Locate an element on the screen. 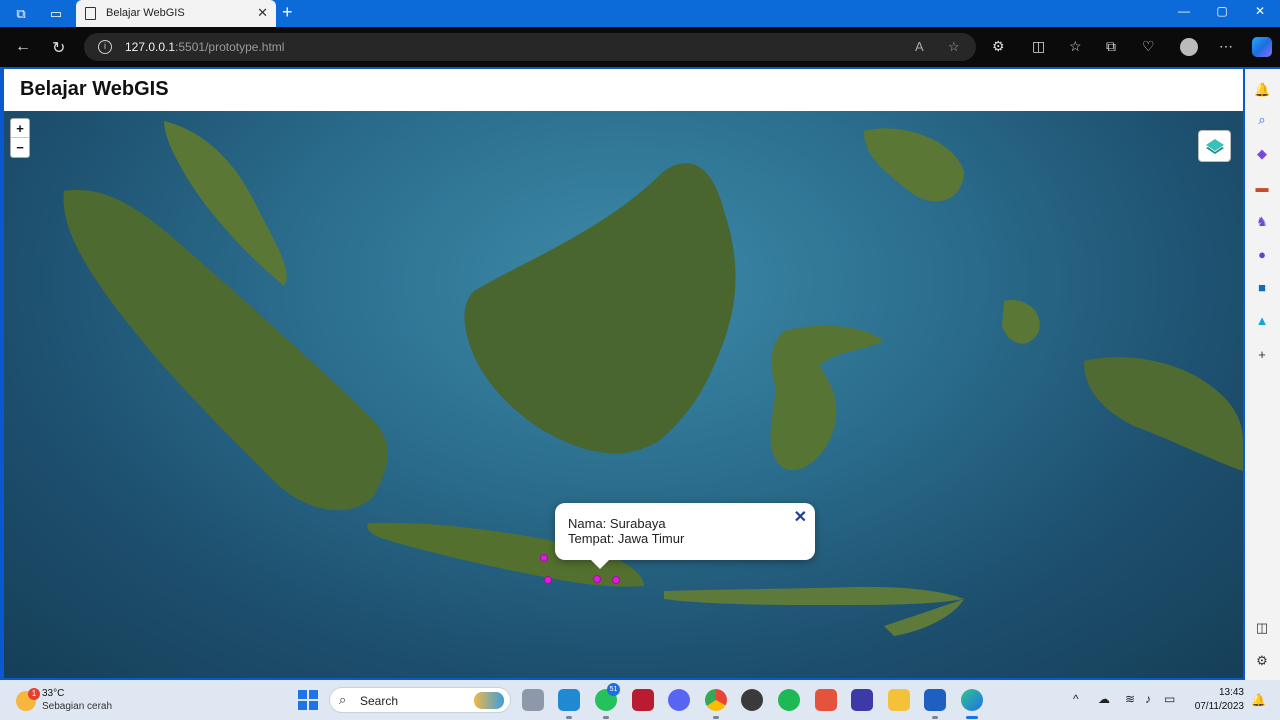  chrome-icon is located at coordinates (716, 704).